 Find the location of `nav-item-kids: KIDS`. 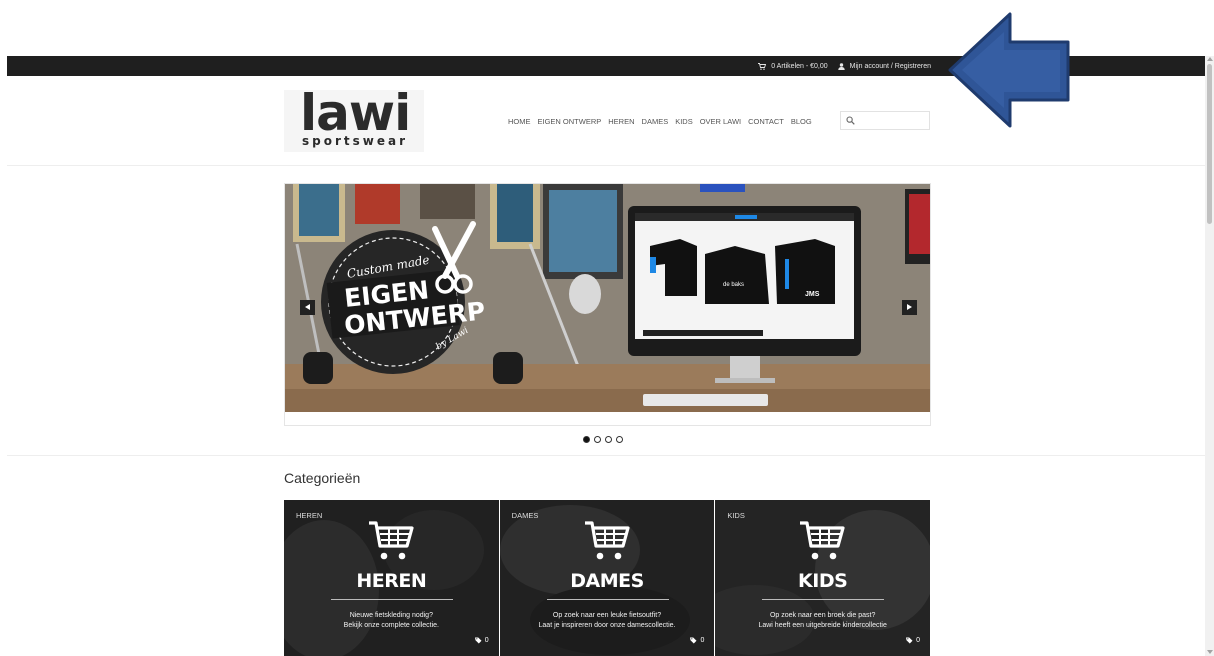

nav-item-kids: KIDS is located at coordinates (684, 121).